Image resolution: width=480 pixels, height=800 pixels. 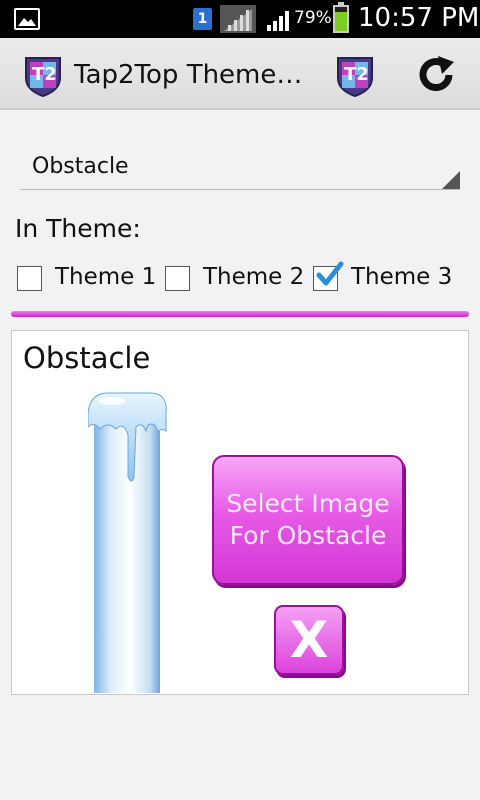 I want to click on section-divider, so click(x=240, y=314).